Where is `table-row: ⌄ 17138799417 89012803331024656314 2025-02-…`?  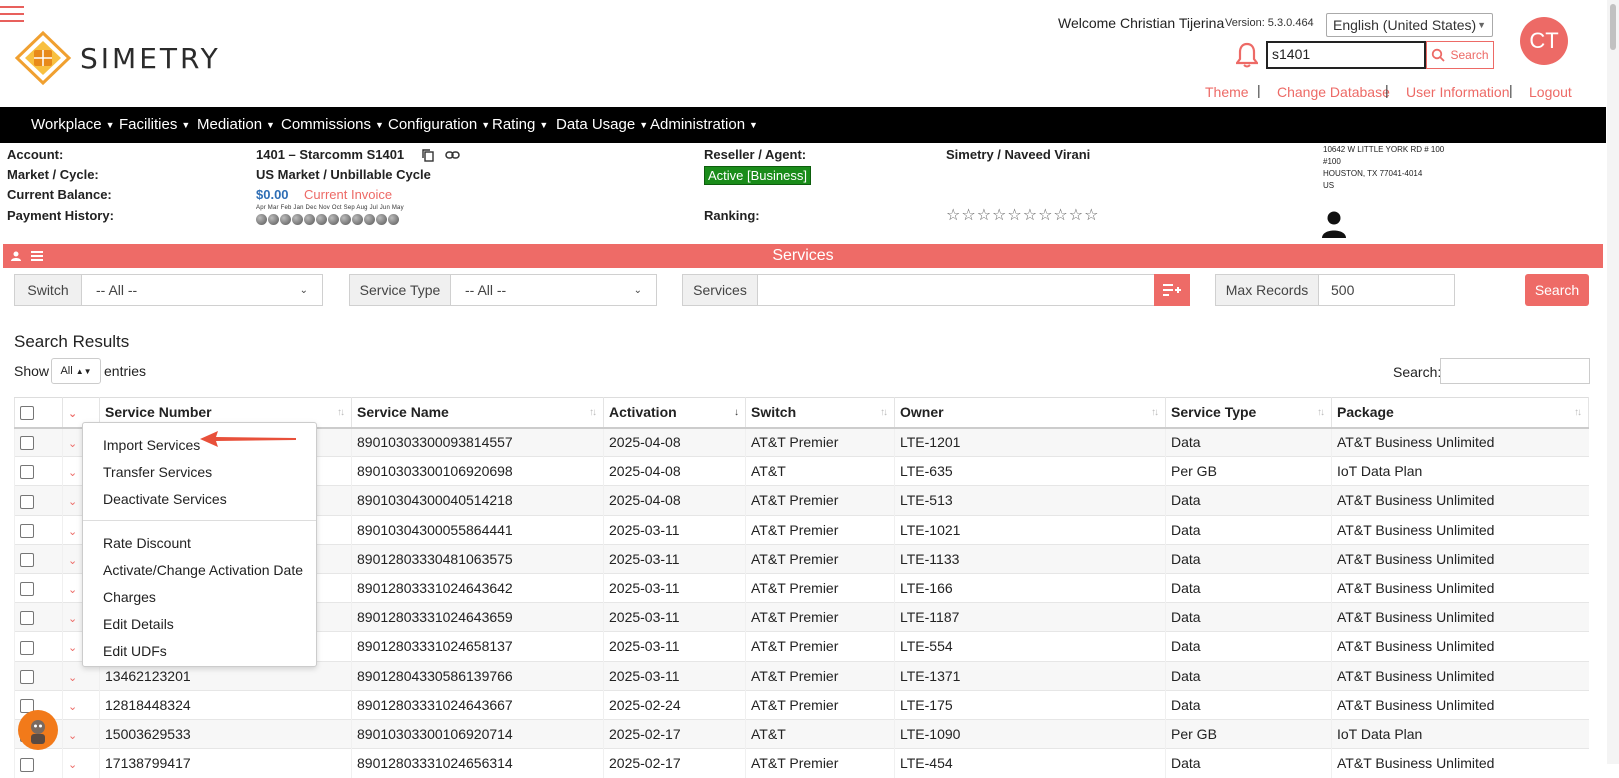
table-row: ⌄ 17138799417 89012803331024656314 2025-02-… is located at coordinates (801, 763).